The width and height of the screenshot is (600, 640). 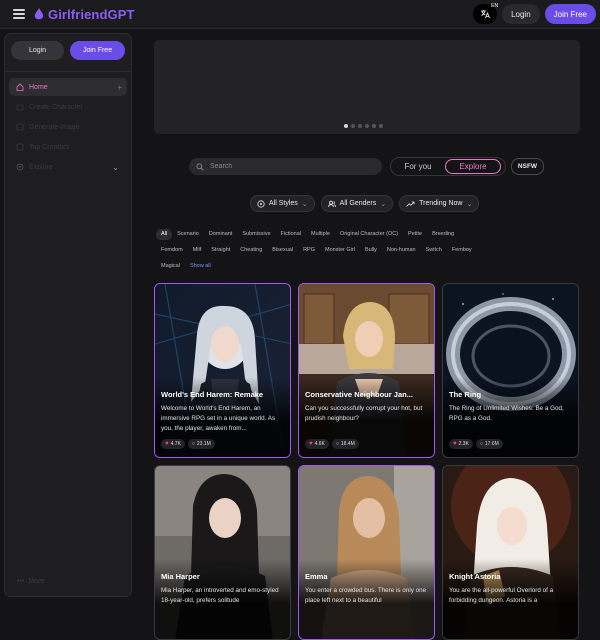 I want to click on mode-tabs: For you Explore, so click(x=448, y=166).